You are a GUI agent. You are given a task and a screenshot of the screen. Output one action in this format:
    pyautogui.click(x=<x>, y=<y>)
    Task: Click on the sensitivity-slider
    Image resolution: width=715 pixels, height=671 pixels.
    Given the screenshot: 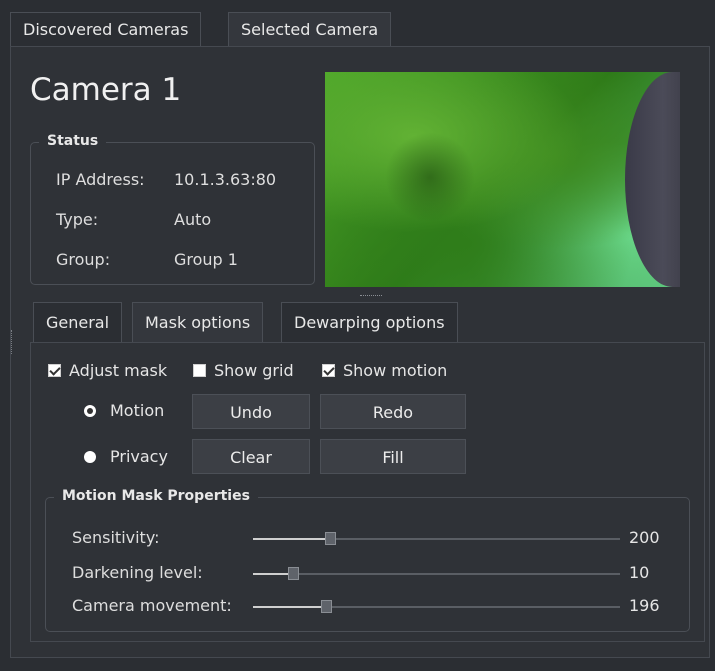 What is the action you would take?
    pyautogui.click(x=436, y=538)
    